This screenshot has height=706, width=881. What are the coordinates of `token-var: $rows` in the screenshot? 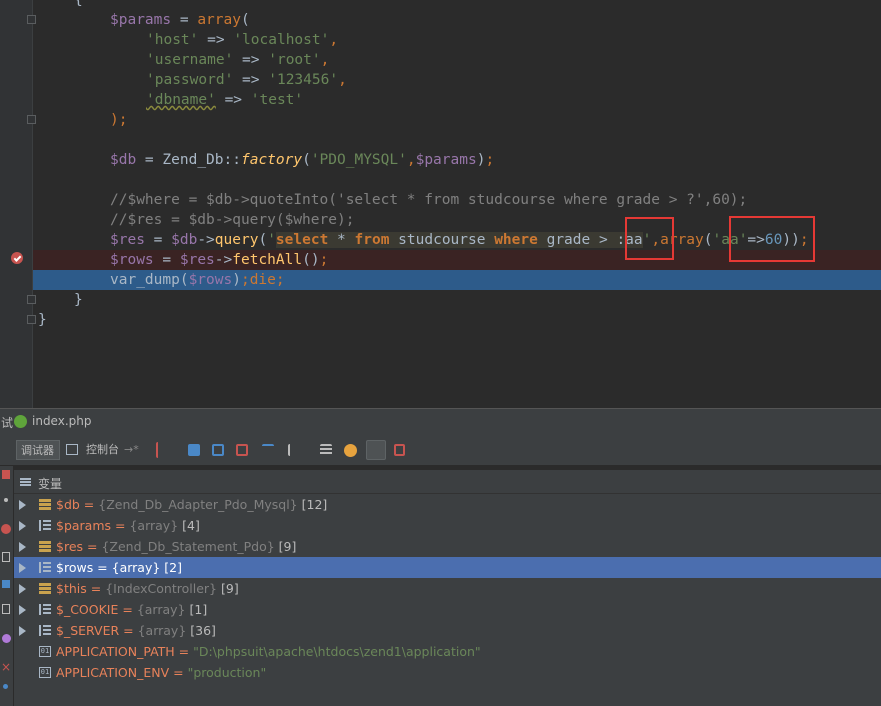 It's located at (132, 260).